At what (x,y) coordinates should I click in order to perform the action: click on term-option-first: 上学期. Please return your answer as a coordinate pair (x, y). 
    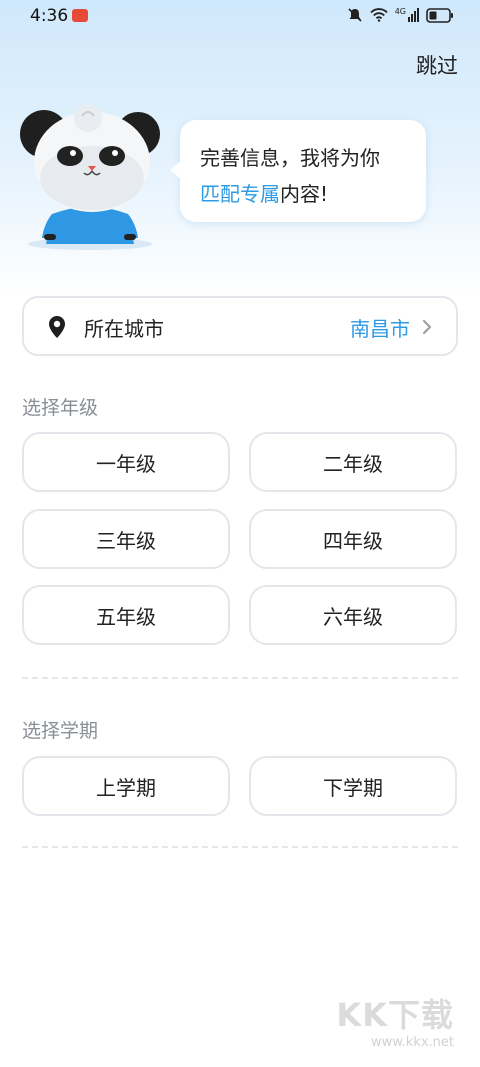
    Looking at the image, I should click on (126, 786).